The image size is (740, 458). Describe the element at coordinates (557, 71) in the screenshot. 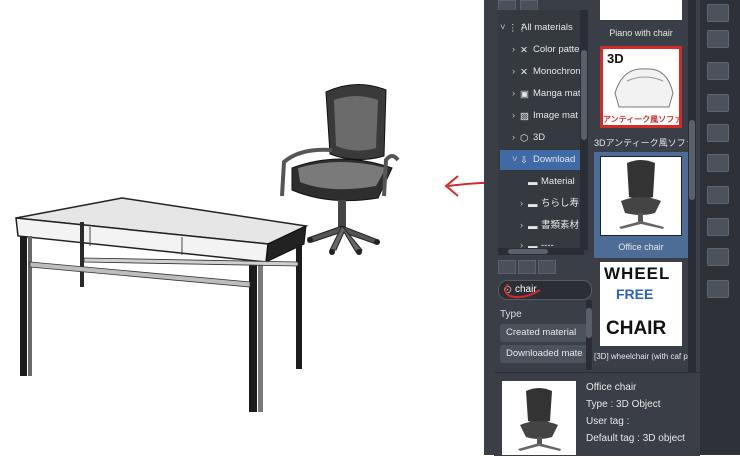

I see `tree-item-label: Monochron` at that location.